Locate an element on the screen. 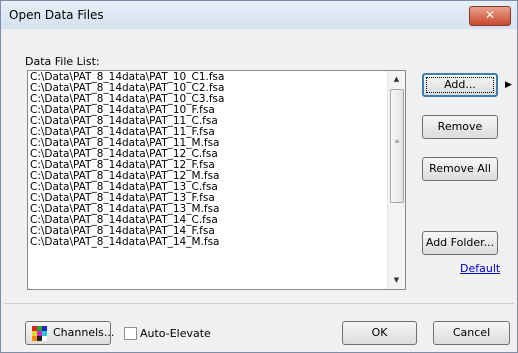 This screenshot has width=518, height=353. focus-ring is located at coordinates (460, 85).